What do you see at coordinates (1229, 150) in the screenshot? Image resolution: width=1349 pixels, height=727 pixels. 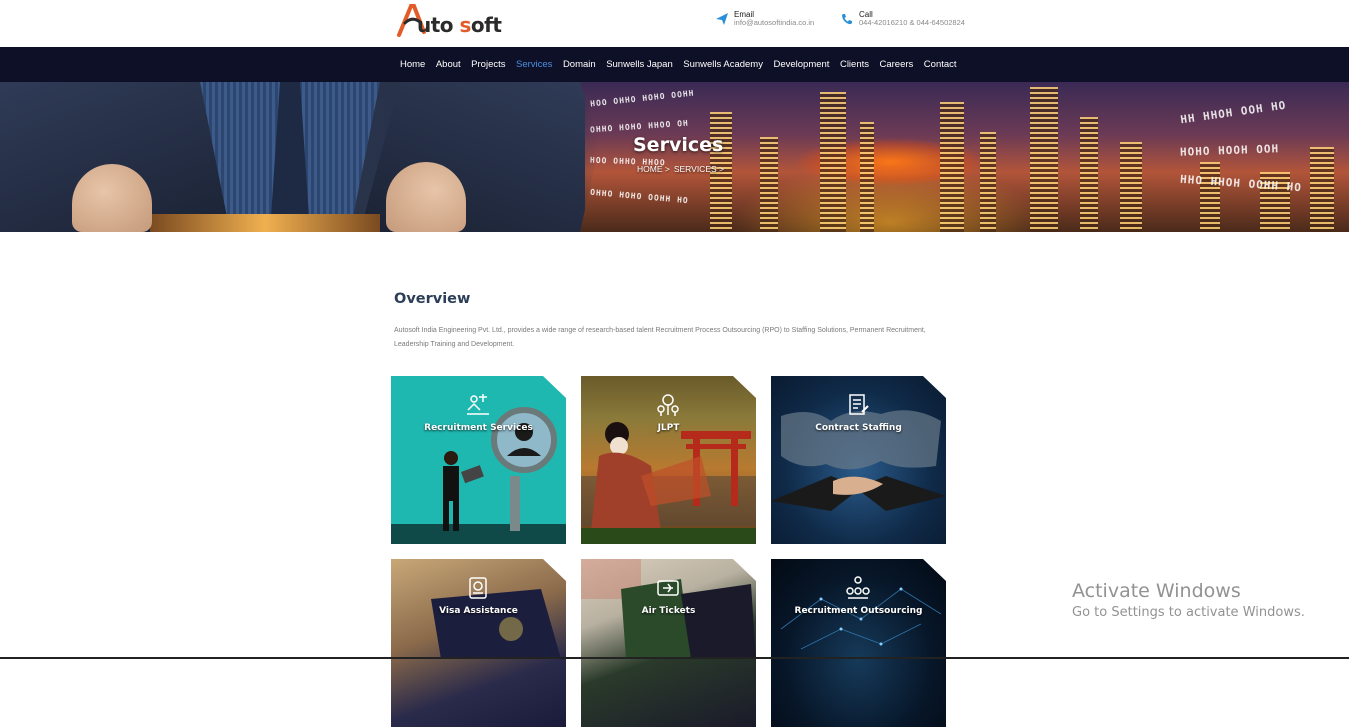 I see `hero-binary-decor: HOHO HOOH OOH` at bounding box center [1229, 150].